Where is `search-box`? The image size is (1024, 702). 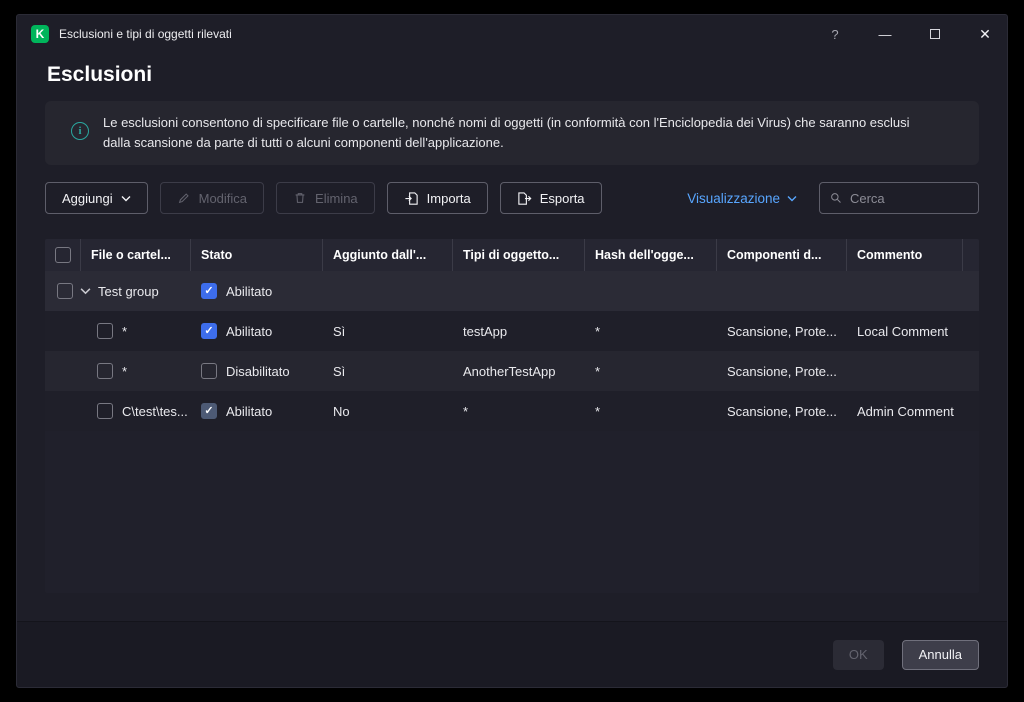
search-box is located at coordinates (899, 198).